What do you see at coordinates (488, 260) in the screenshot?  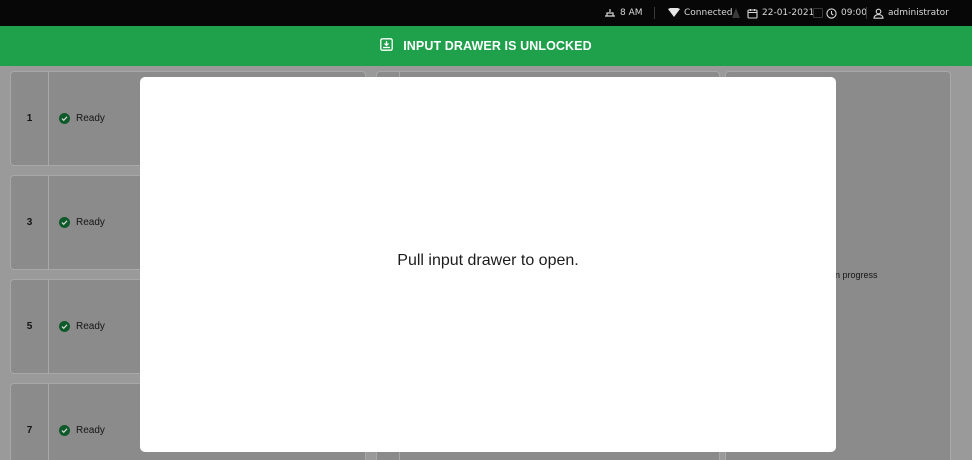 I see `modal-message: Pull input drawer to open.` at bounding box center [488, 260].